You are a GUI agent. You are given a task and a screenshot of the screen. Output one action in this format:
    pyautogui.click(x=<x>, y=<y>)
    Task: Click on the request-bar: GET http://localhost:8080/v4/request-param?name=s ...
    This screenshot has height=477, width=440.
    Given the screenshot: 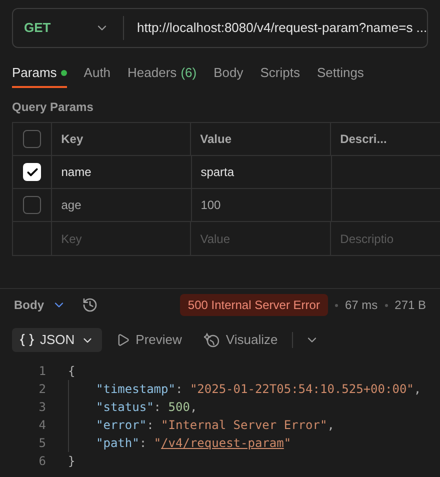 What is the action you would take?
    pyautogui.click(x=220, y=28)
    